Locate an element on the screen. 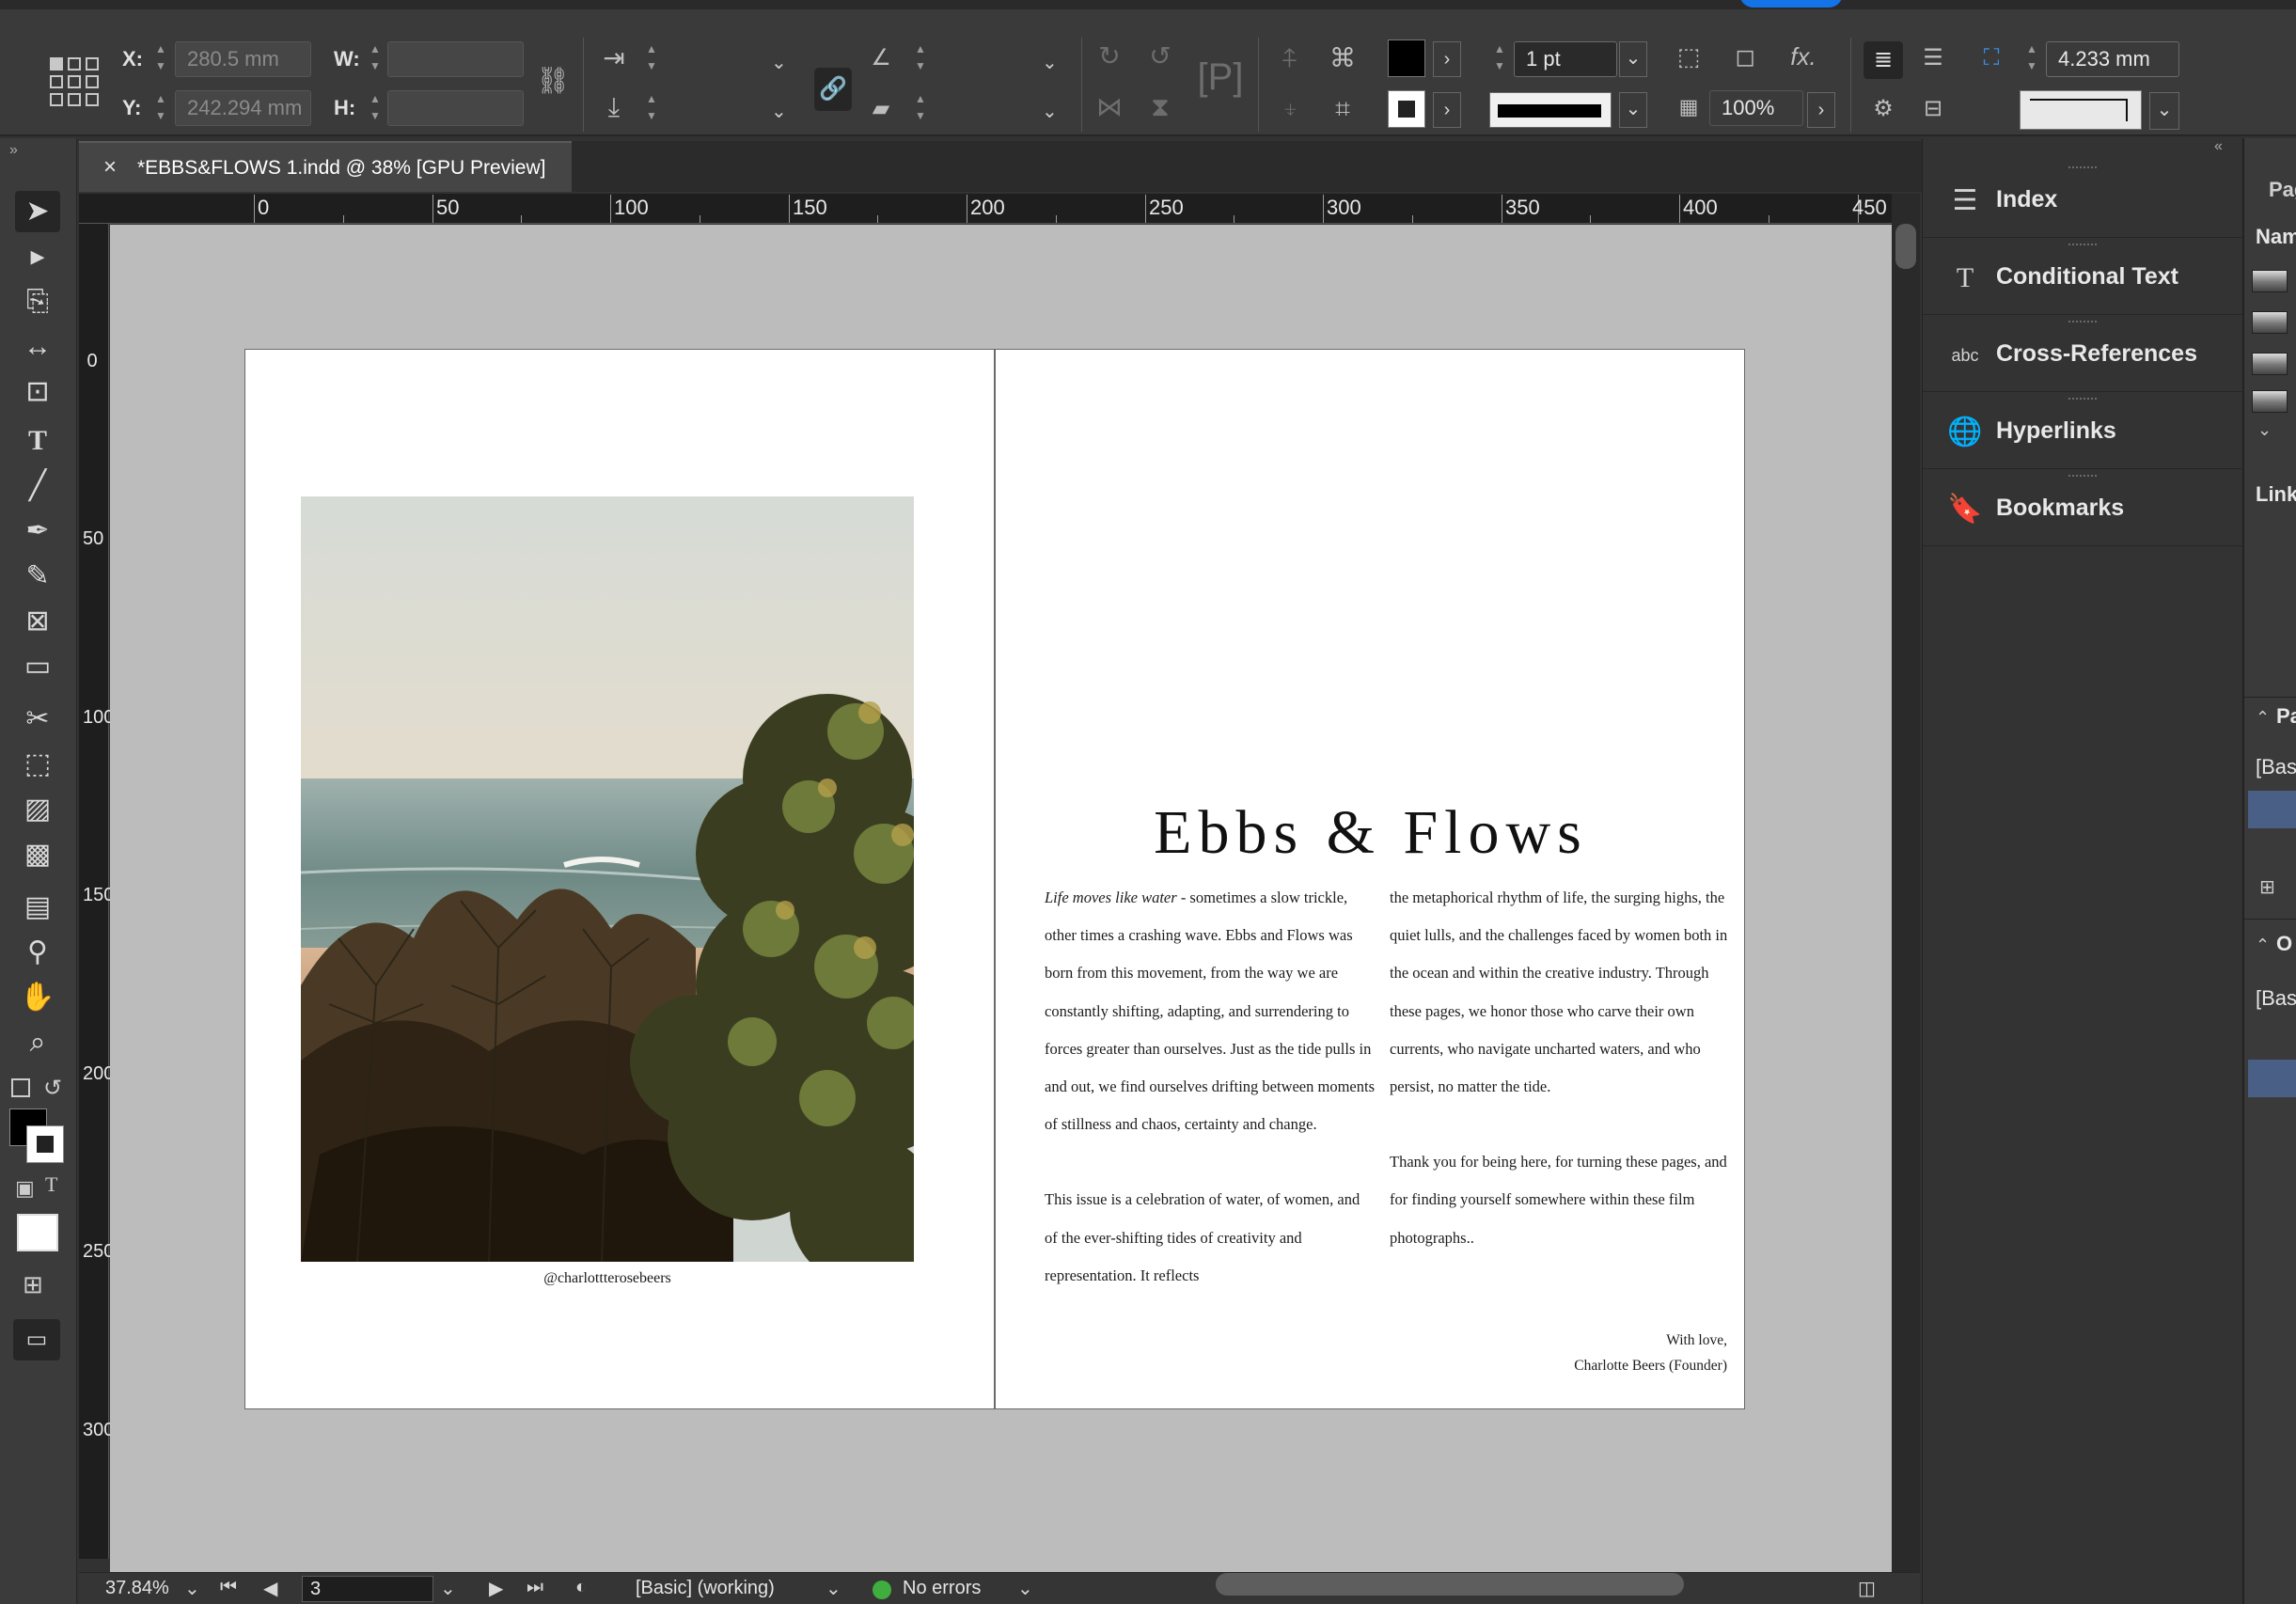  auto-fit-icon: ⚙ is located at coordinates (1884, 109).